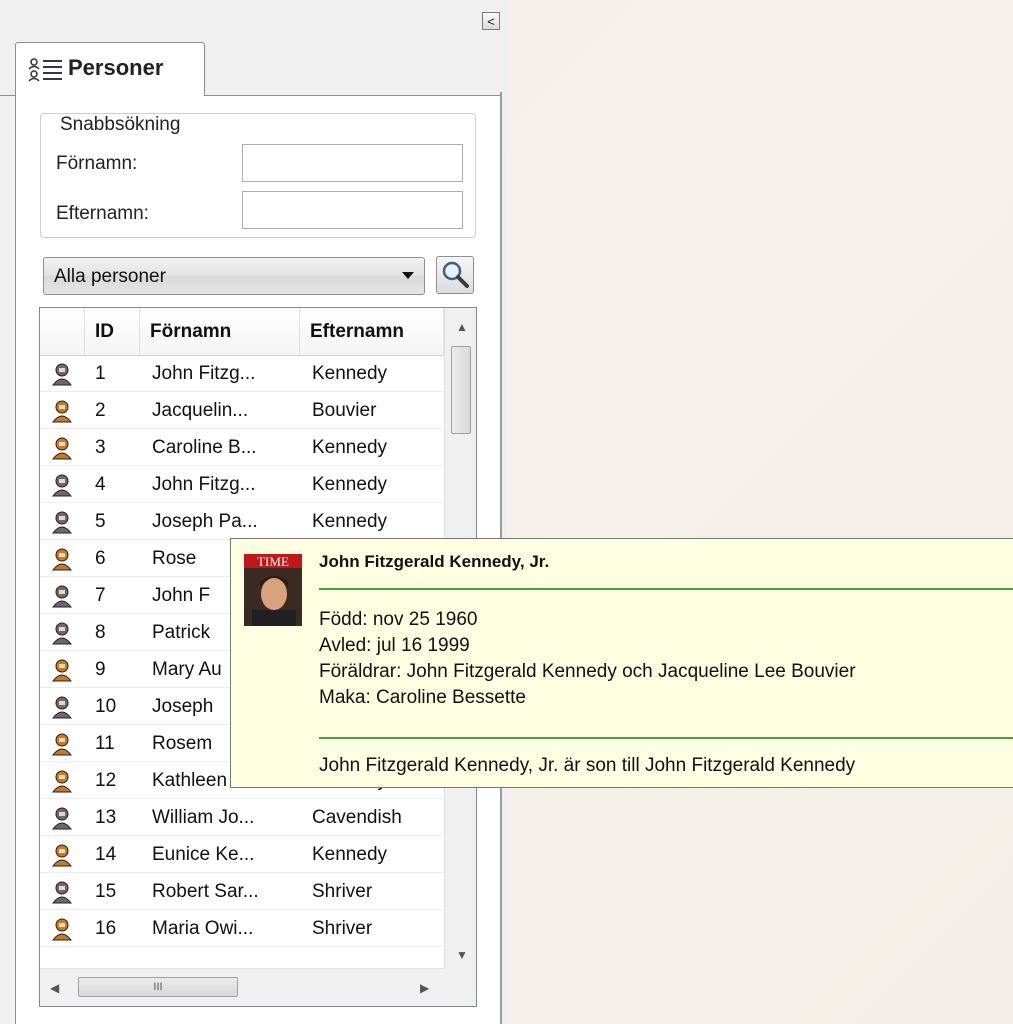 This screenshot has height=1024, width=1013. I want to click on cell-last-name: Bouvier, so click(344, 410).